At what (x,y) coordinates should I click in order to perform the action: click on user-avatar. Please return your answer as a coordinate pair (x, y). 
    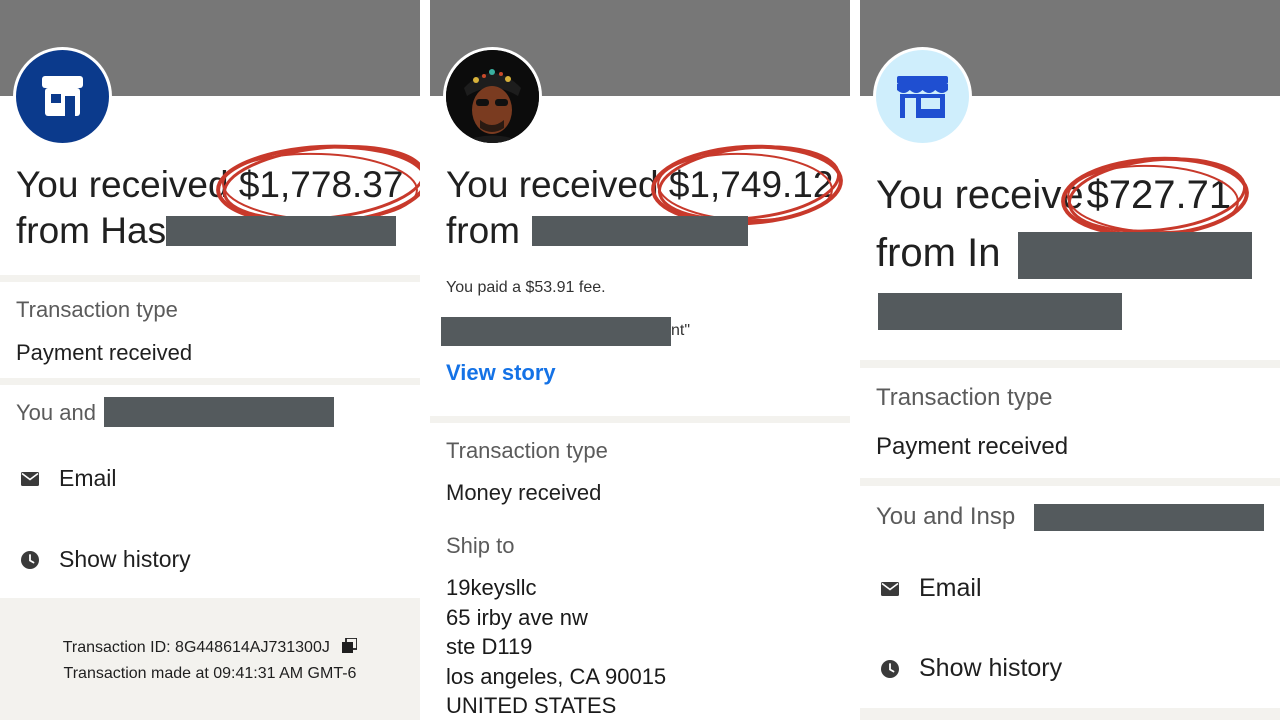
    Looking at the image, I should click on (492, 96).